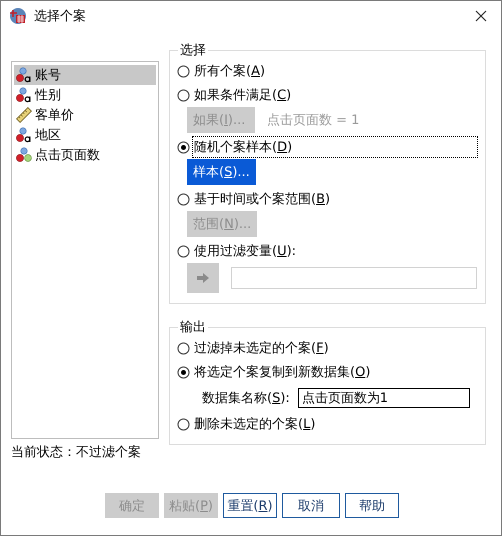  I want to click on option-label: 过滤掉未选定的个案(F), so click(261, 348).